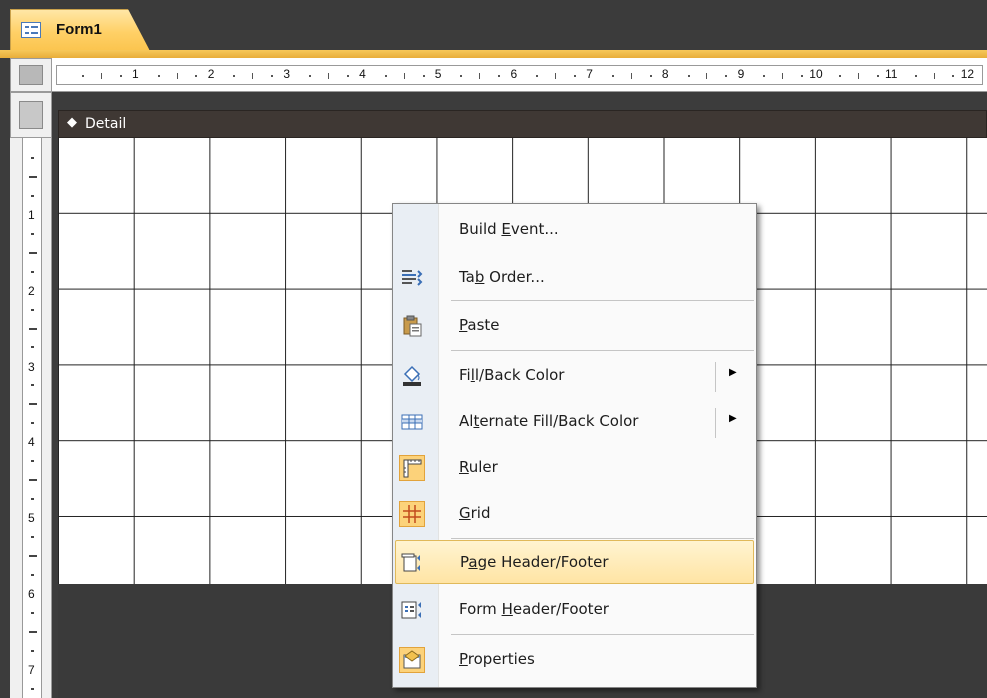 Image resolution: width=987 pixels, height=698 pixels. What do you see at coordinates (31, 594) in the screenshot?
I see `vruler-mark: 6` at bounding box center [31, 594].